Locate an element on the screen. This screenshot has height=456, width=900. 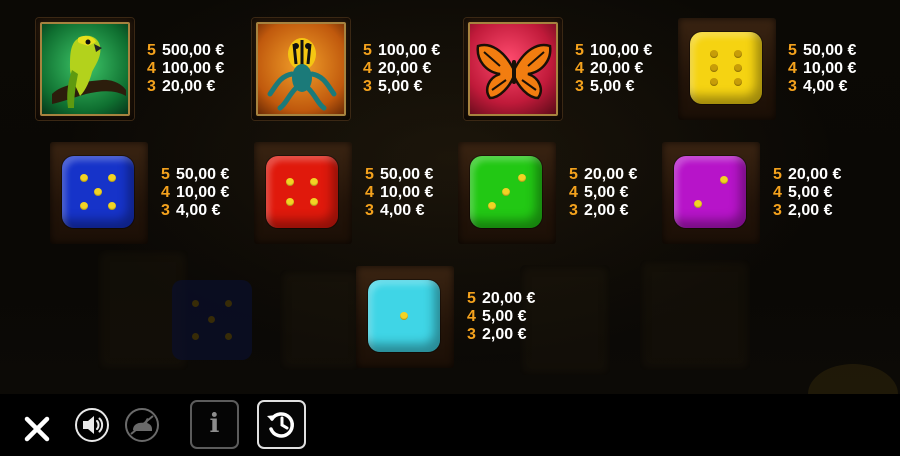
green-dice-icon is located at coordinates (506, 192).